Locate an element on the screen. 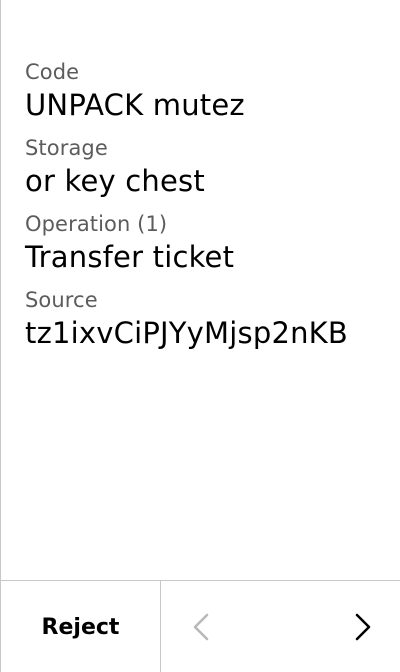 The image size is (400, 672). previous-page-button is located at coordinates (201, 627).